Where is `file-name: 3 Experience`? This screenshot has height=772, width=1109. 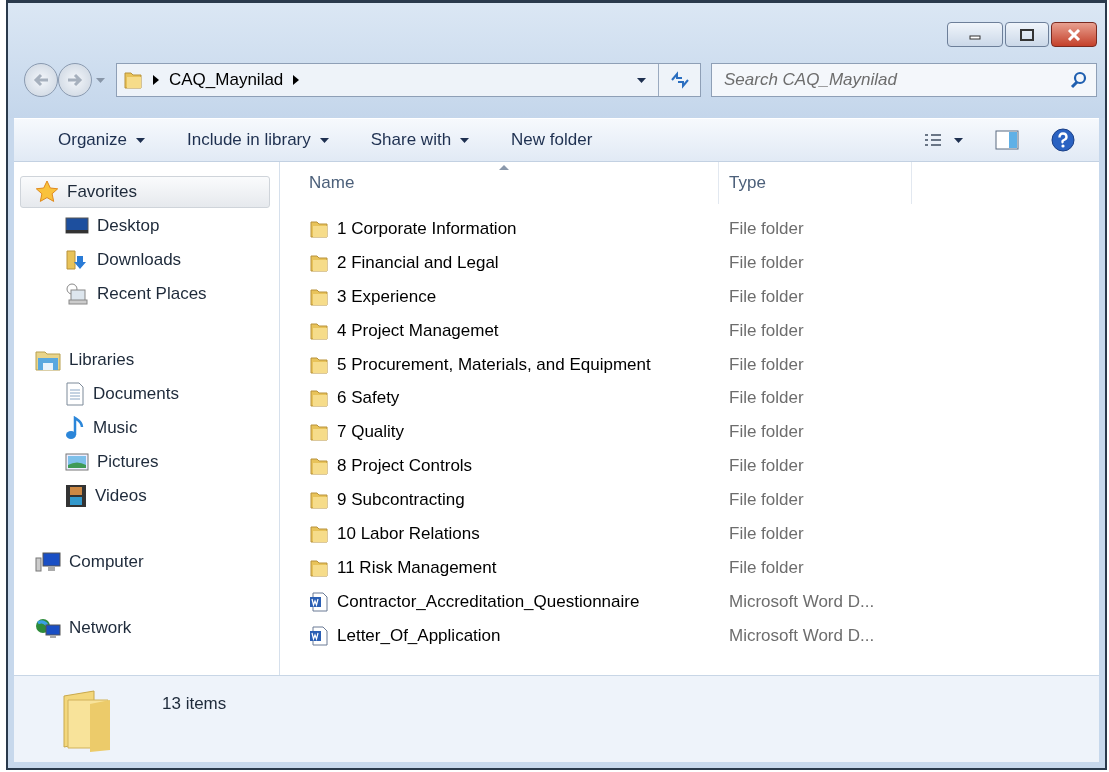
file-name: 3 Experience is located at coordinates (387, 296).